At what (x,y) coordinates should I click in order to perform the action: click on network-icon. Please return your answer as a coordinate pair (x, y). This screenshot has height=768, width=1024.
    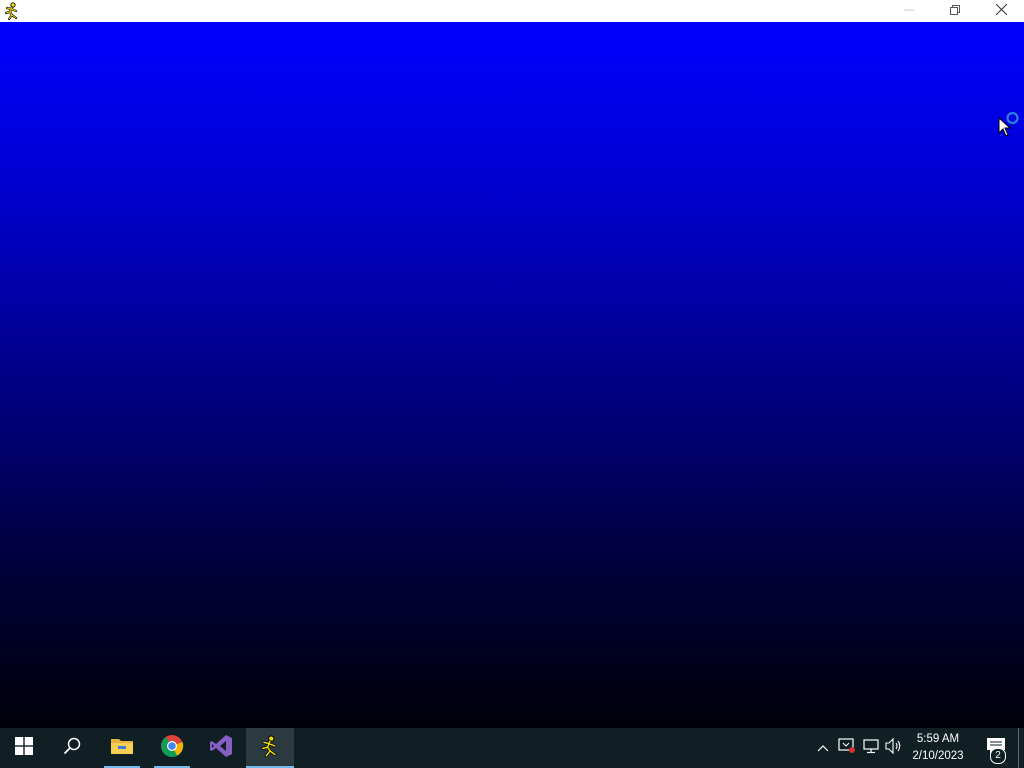
    Looking at the image, I should click on (871, 748).